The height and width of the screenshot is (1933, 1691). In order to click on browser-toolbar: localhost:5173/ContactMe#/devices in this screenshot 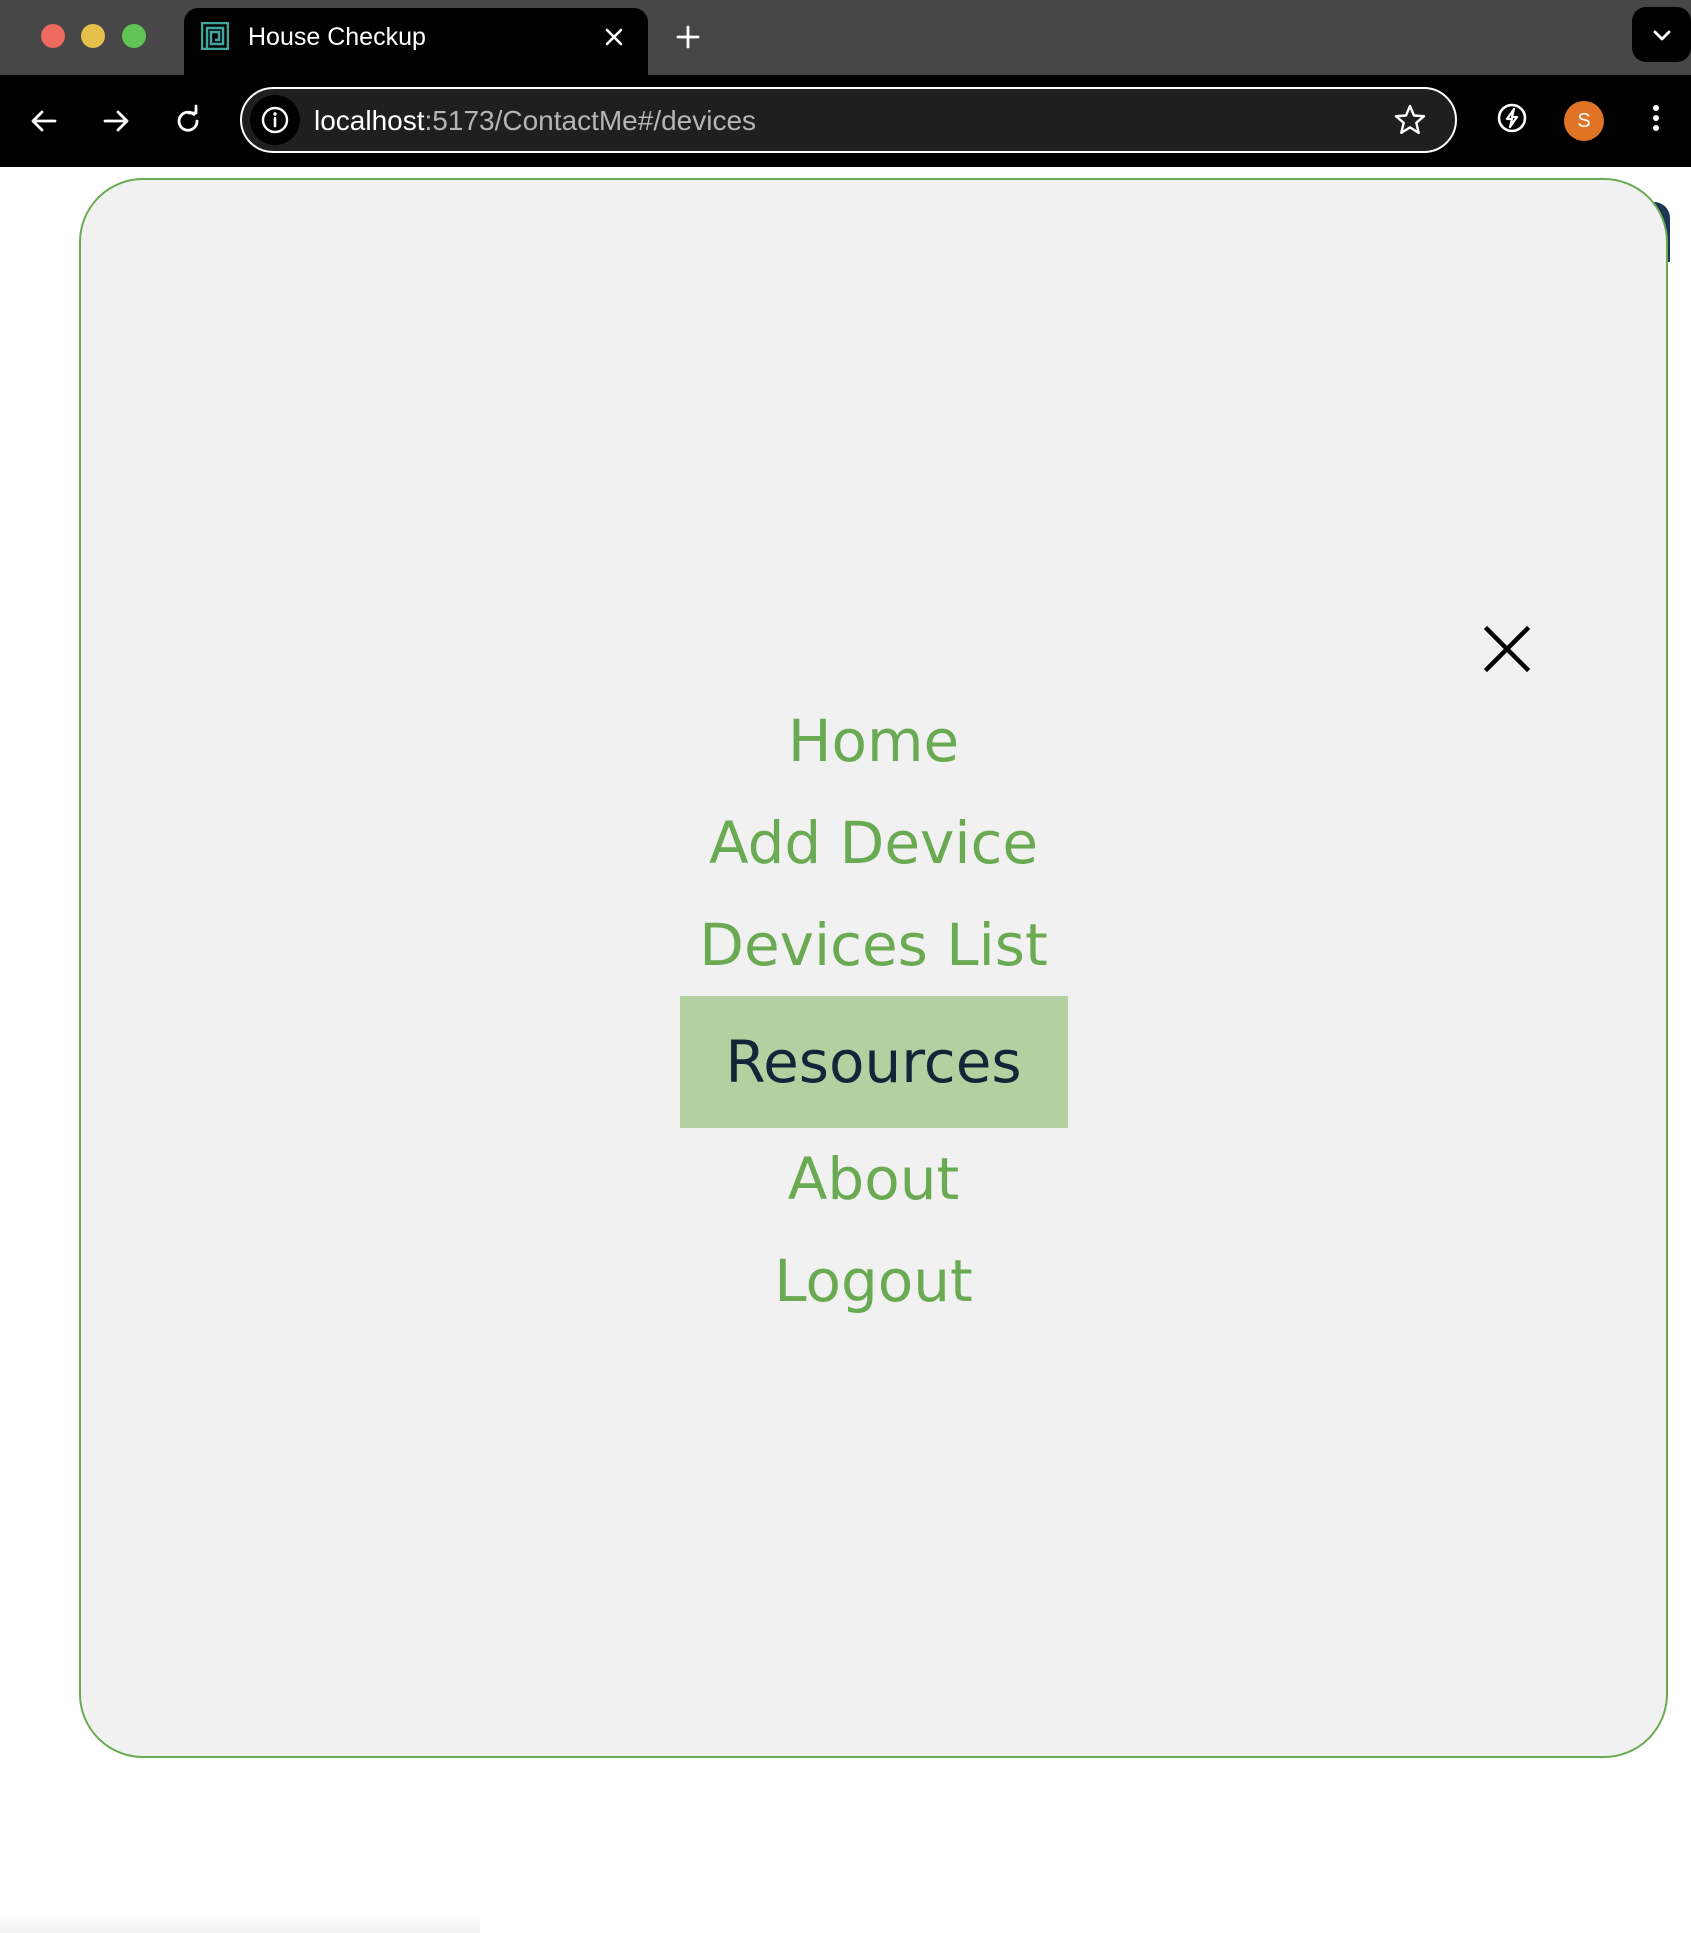, I will do `click(845, 121)`.